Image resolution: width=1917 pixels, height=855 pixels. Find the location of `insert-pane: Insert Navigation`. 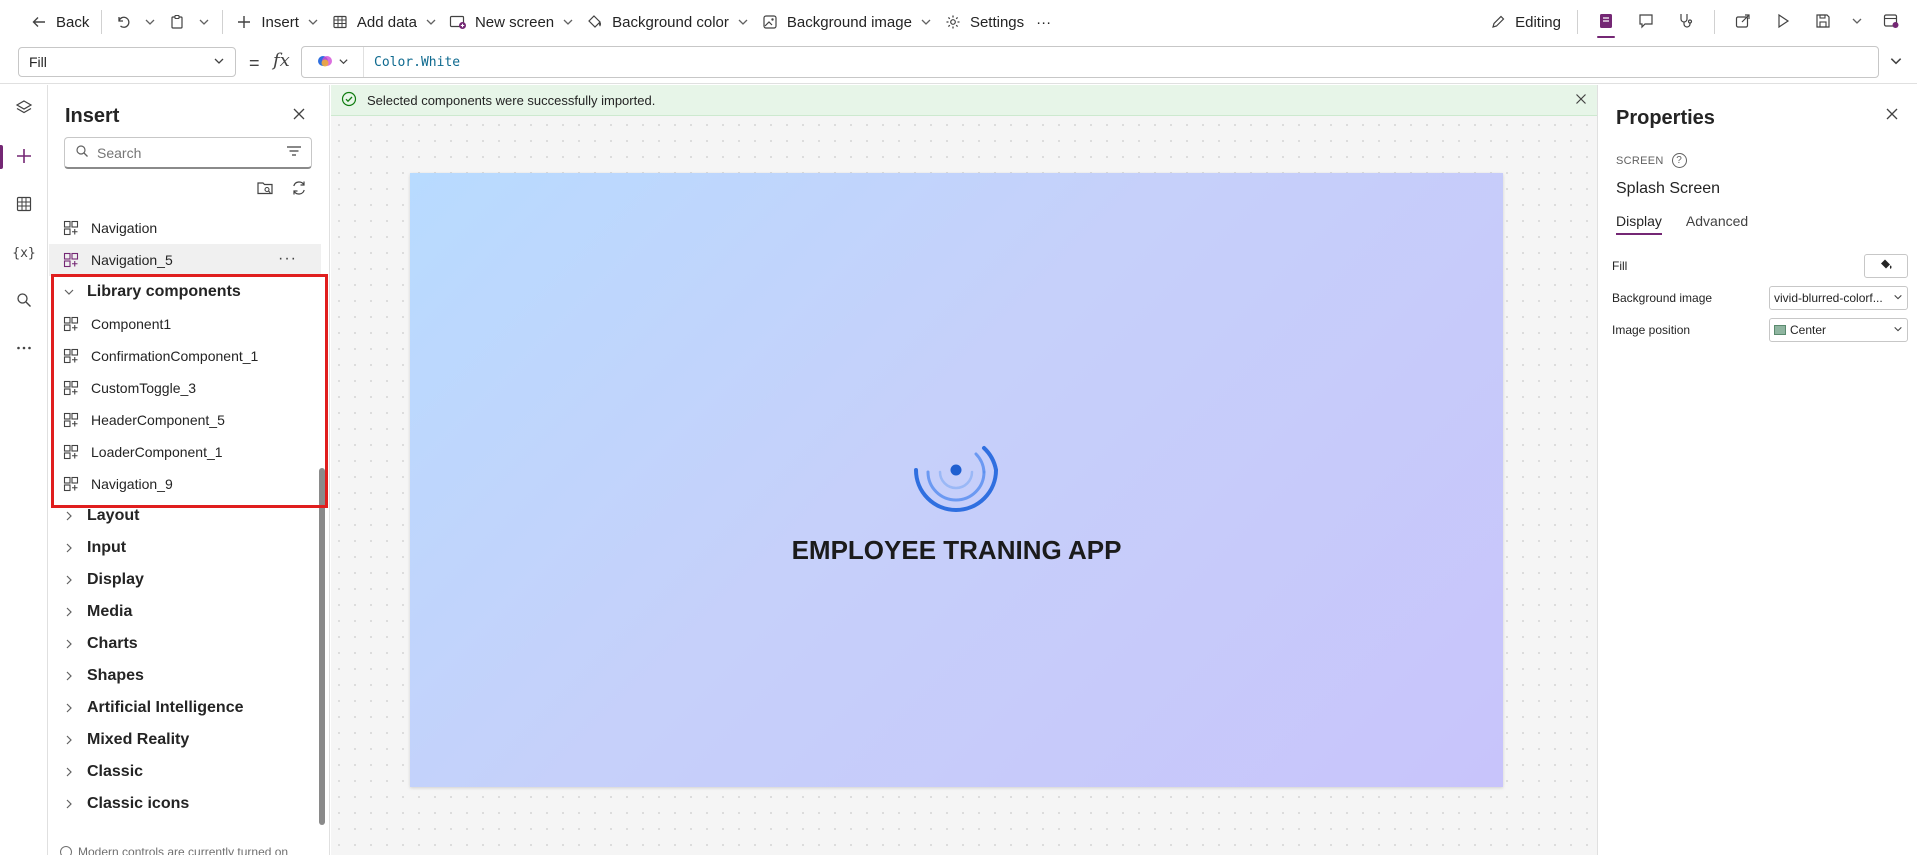

insert-pane: Insert Navigation is located at coordinates (189, 470).